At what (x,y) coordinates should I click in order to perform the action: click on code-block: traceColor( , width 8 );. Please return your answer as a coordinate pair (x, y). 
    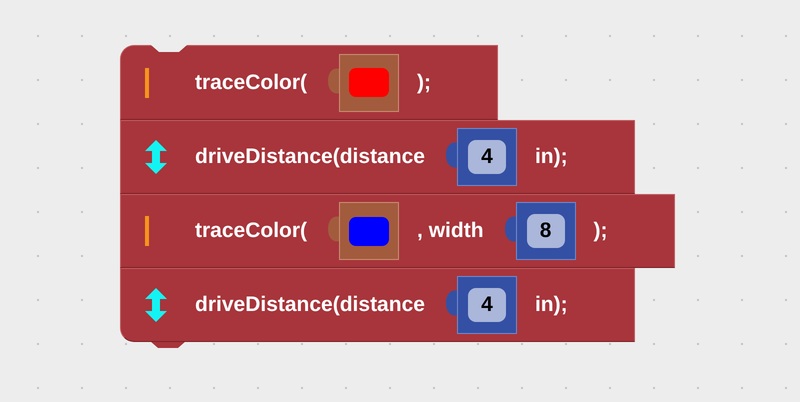
    Looking at the image, I should click on (397, 231).